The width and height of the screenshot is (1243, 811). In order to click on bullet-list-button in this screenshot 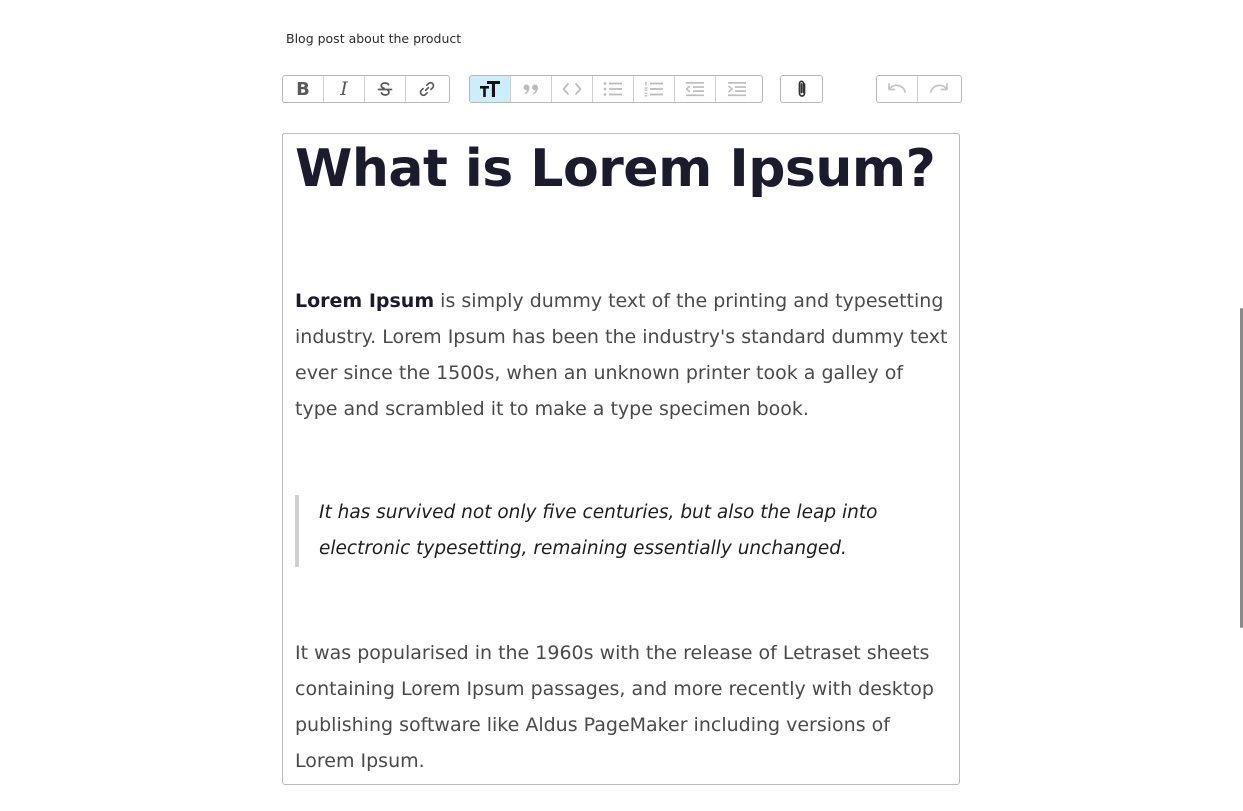, I will do `click(613, 89)`.